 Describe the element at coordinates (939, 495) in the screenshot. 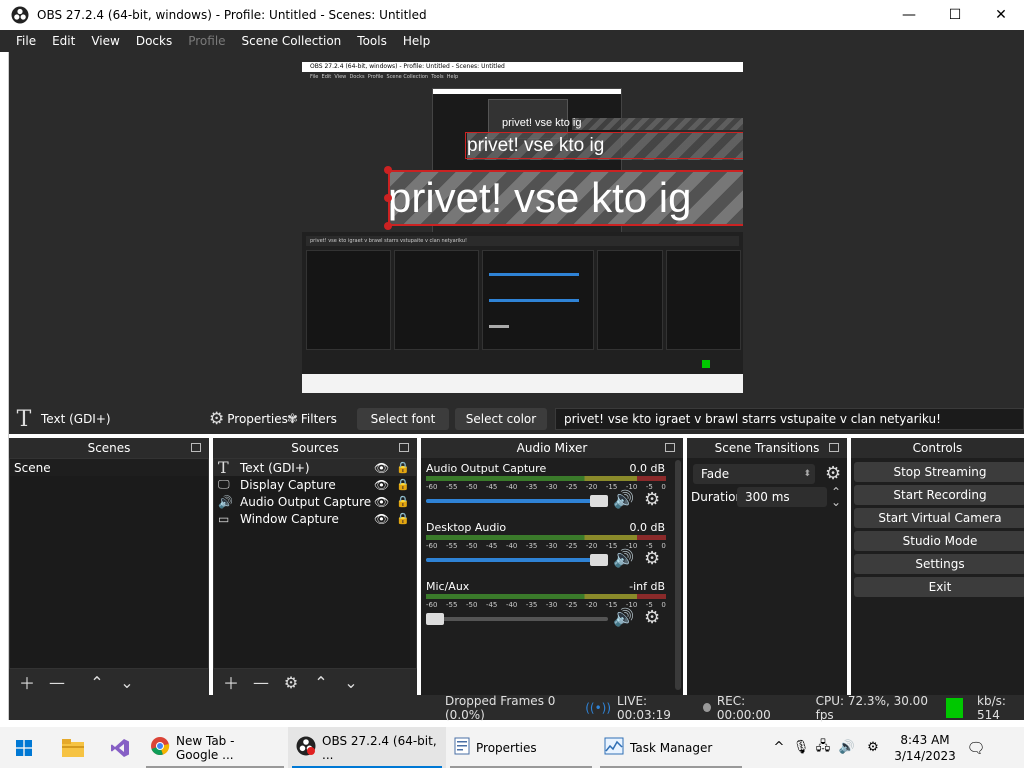

I see `start-recording-button: Start Recording` at that location.